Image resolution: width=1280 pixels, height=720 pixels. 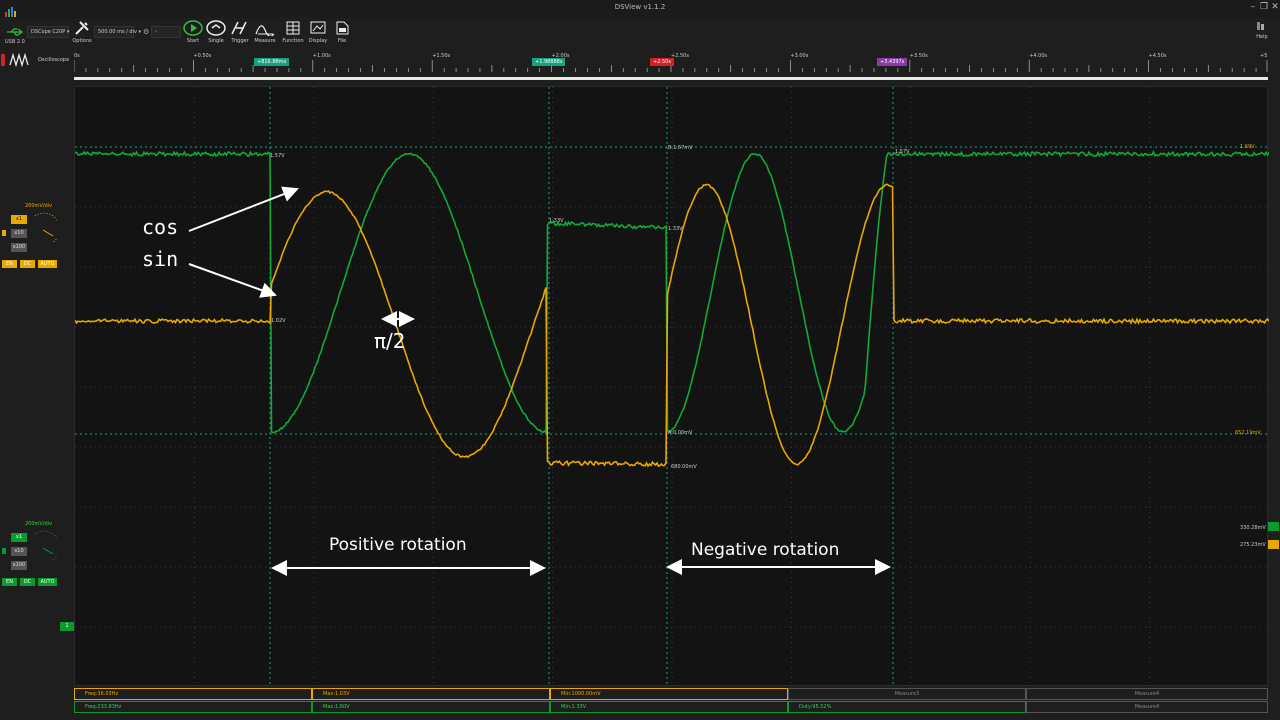 I want to click on sin-arrow, so click(x=232, y=279).